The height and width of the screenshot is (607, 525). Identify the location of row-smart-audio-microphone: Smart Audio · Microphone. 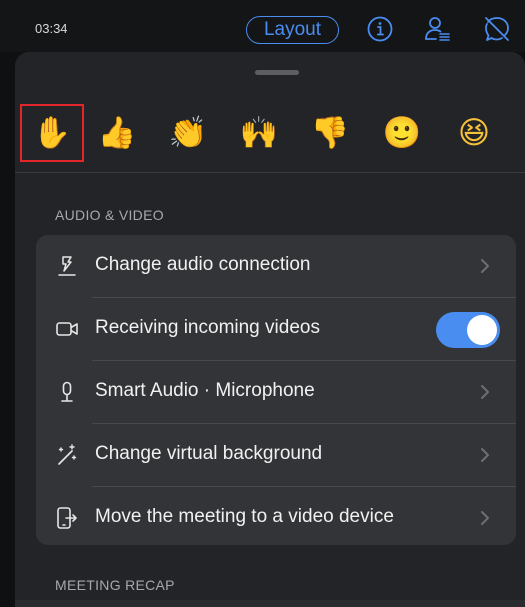
(276, 392).